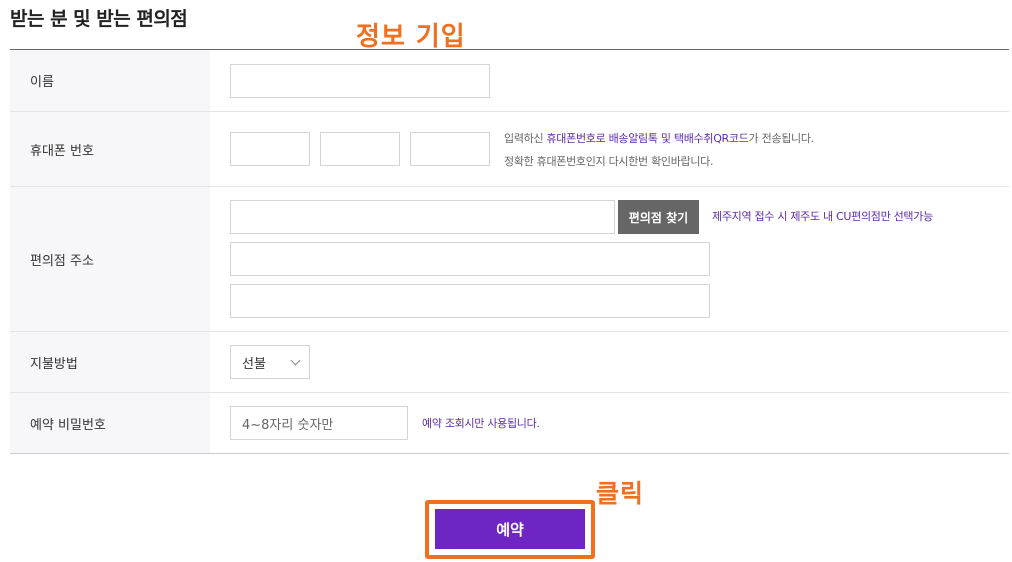 The image size is (1012, 562). What do you see at coordinates (658, 217) in the screenshot?
I see `find-store-button: 편의점 찾기` at bounding box center [658, 217].